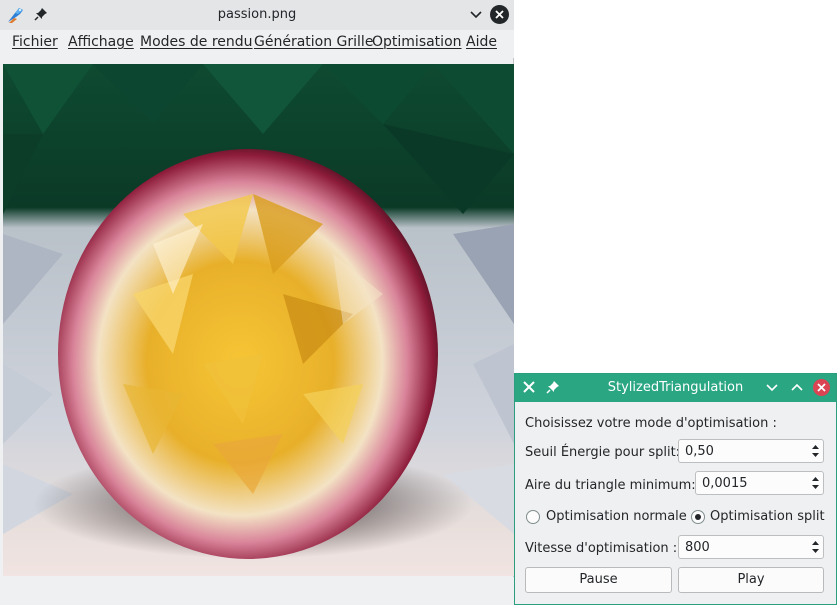  I want to click on optimisation-heading: Choisissez votre mode d'optimisation :, so click(651, 423).